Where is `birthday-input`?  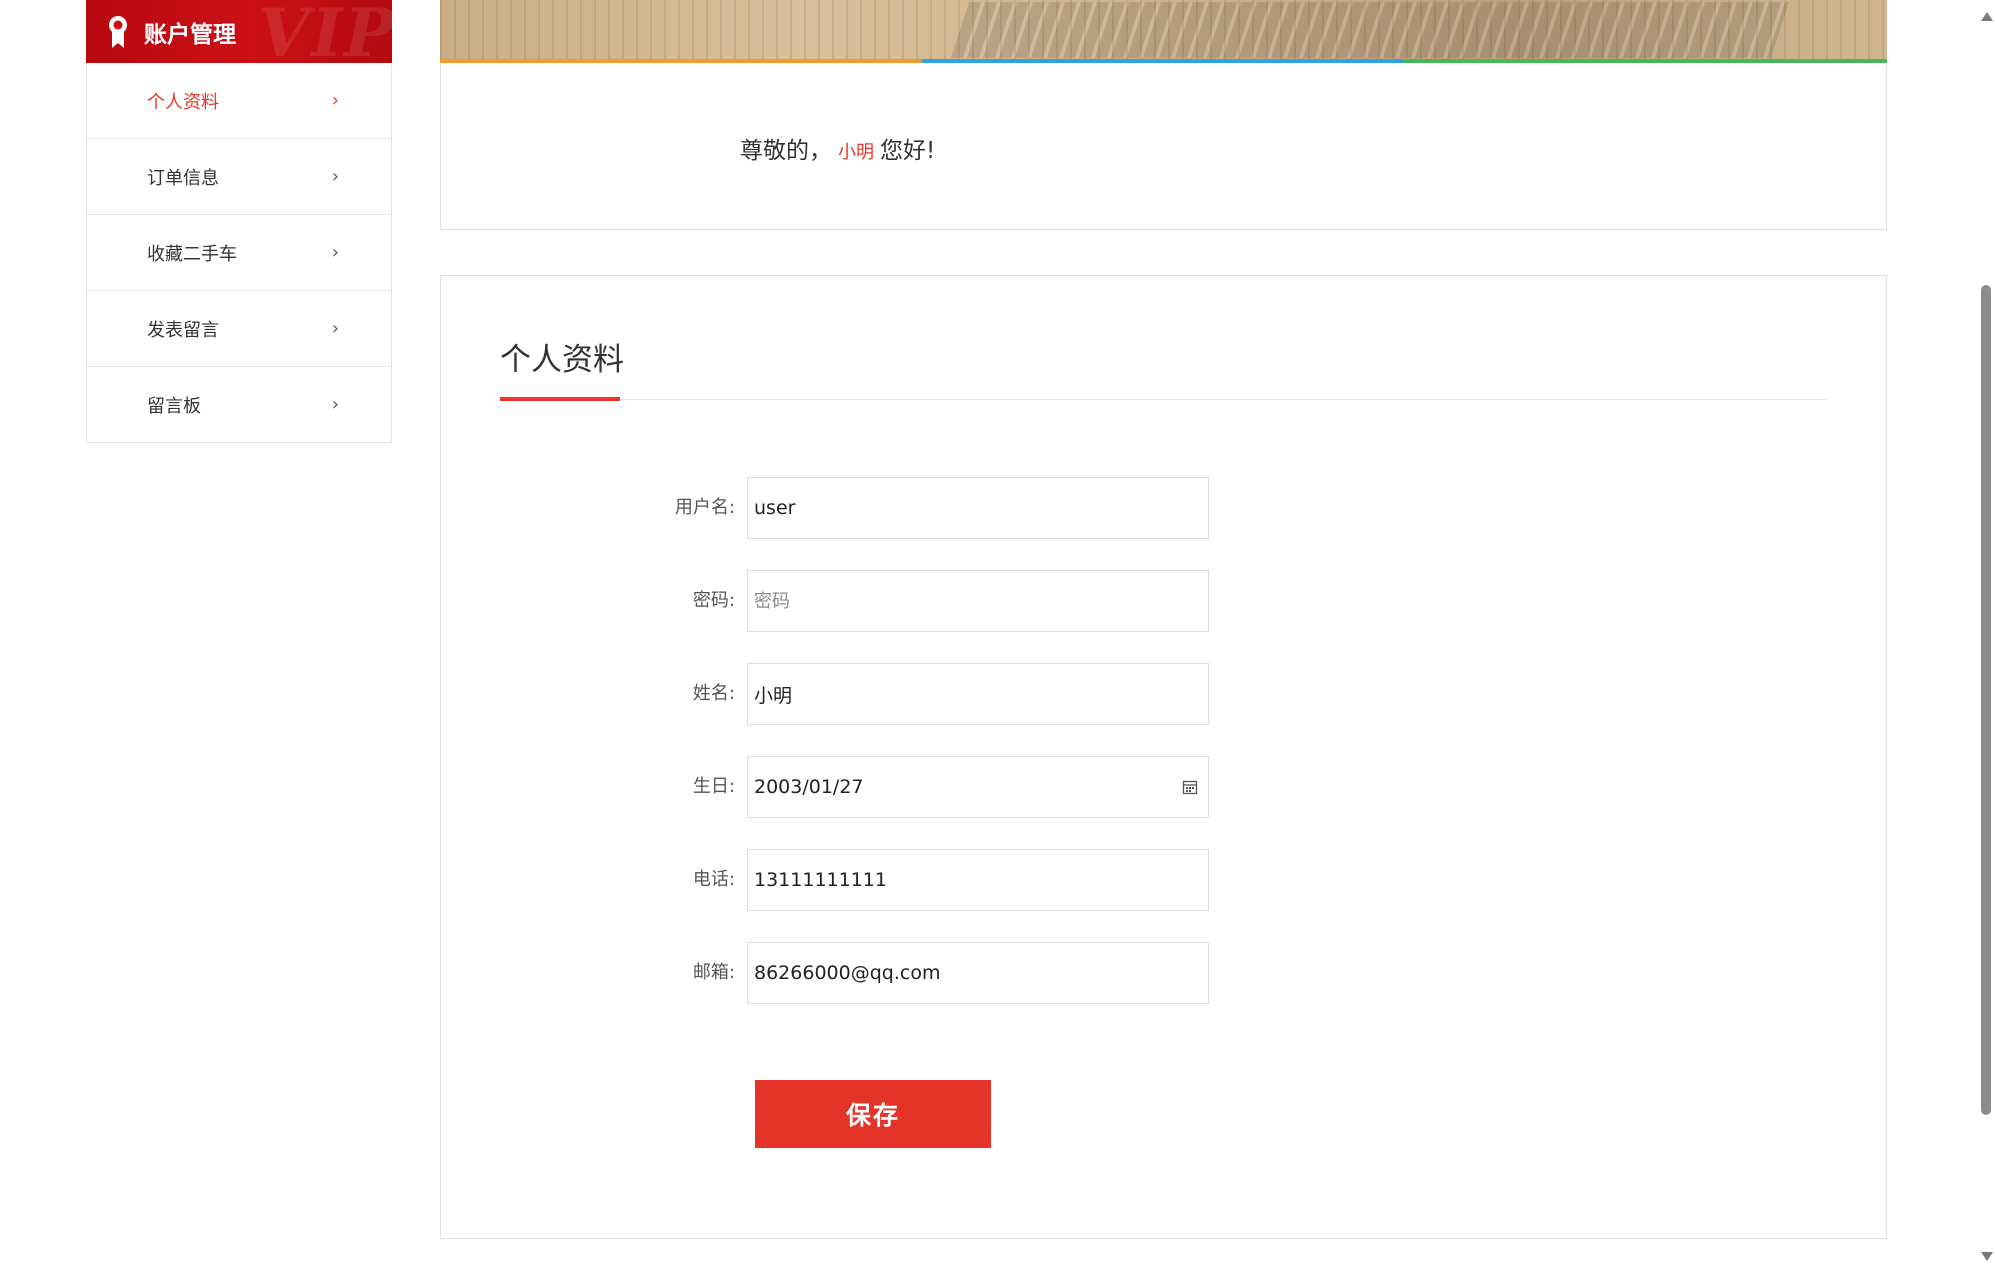 birthday-input is located at coordinates (978, 787).